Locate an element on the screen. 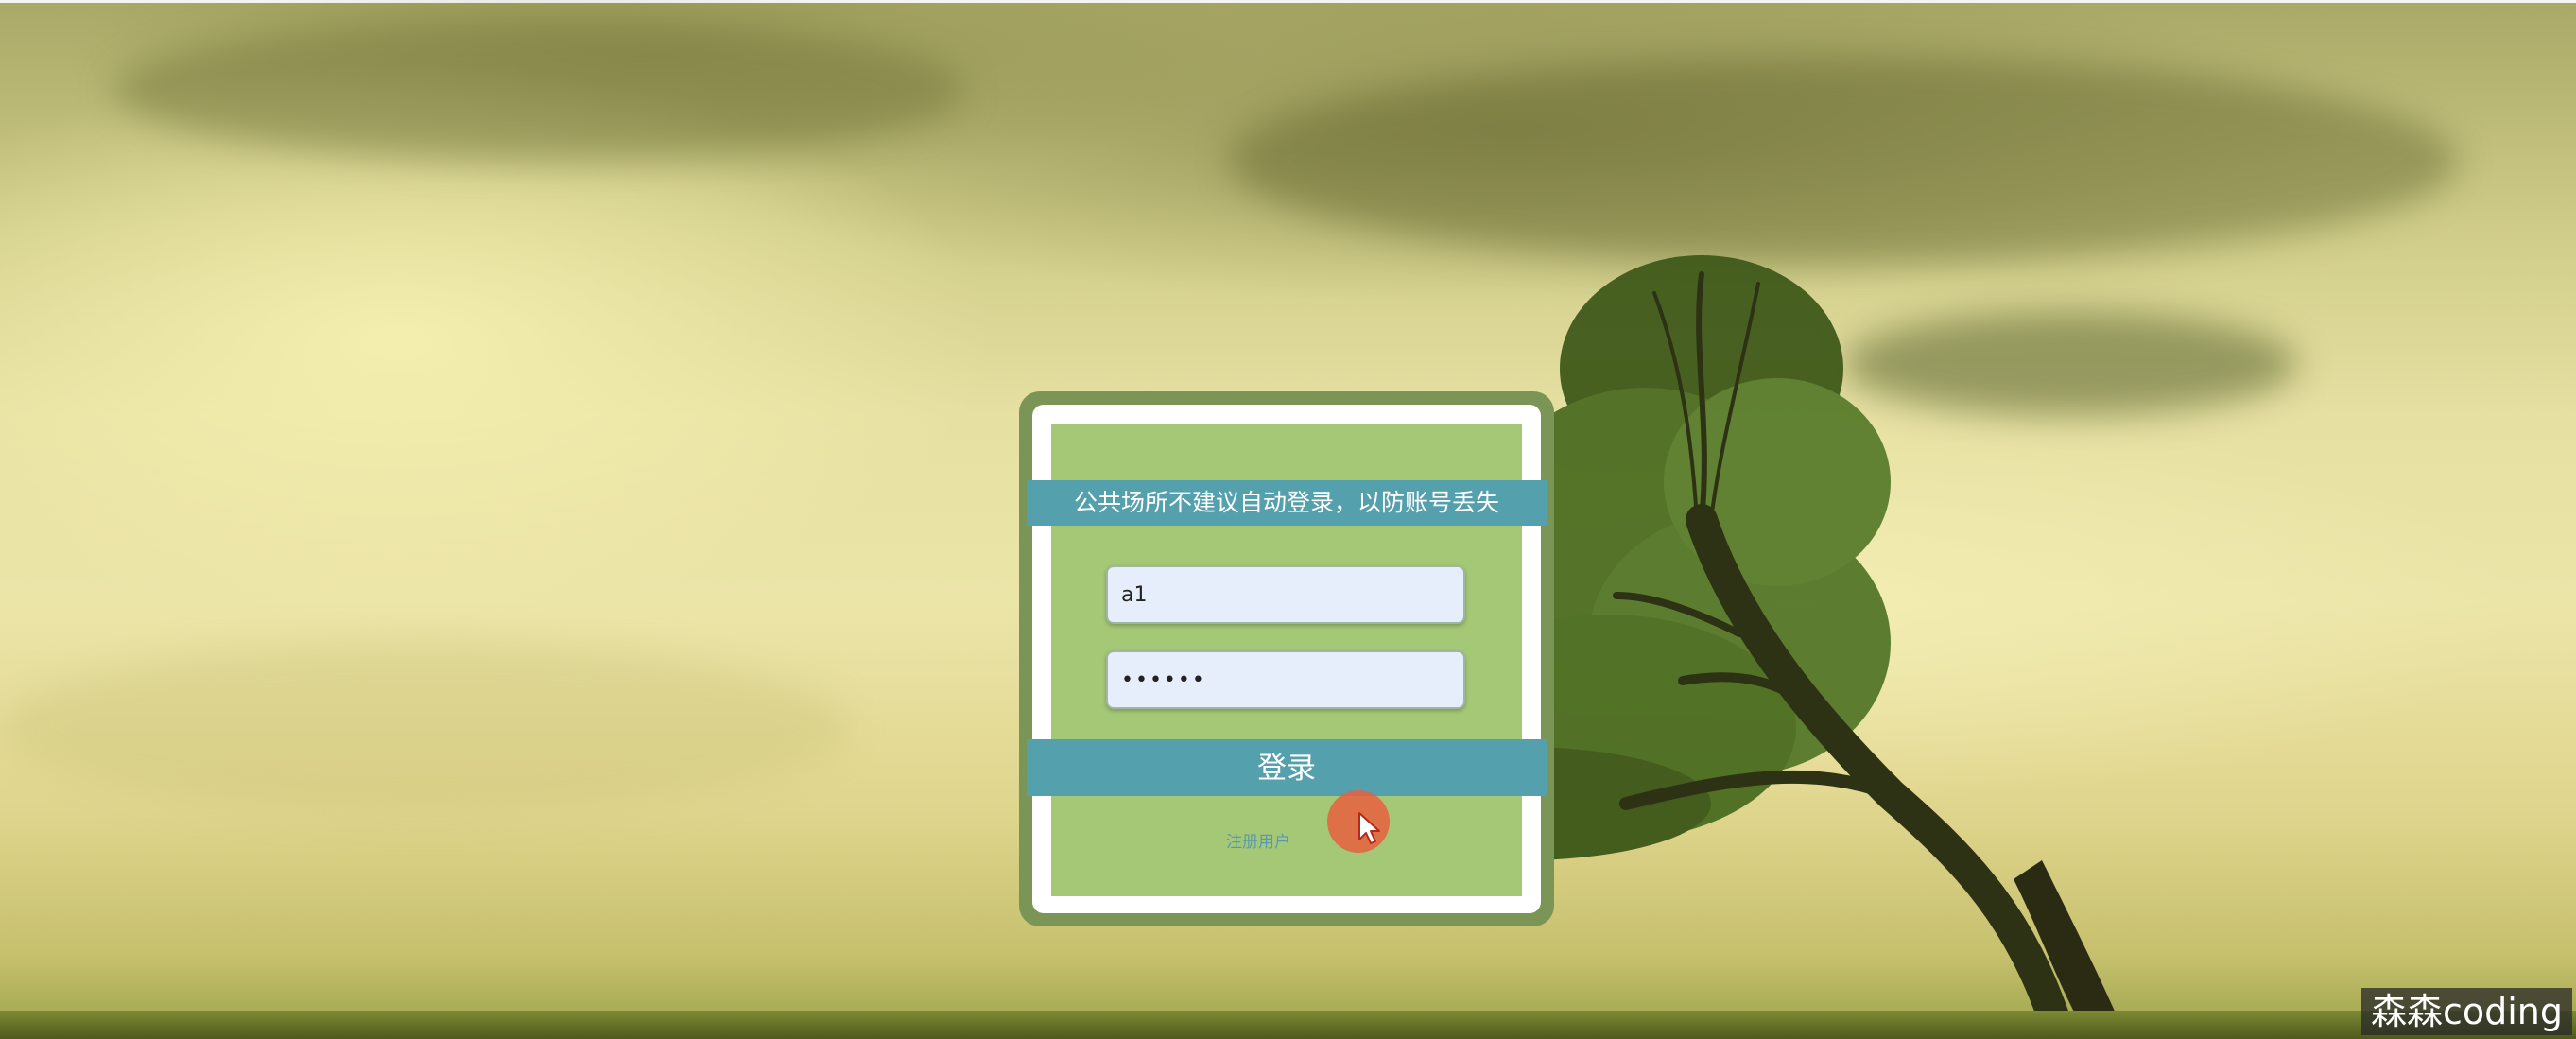  ground is located at coordinates (1288, 1025).